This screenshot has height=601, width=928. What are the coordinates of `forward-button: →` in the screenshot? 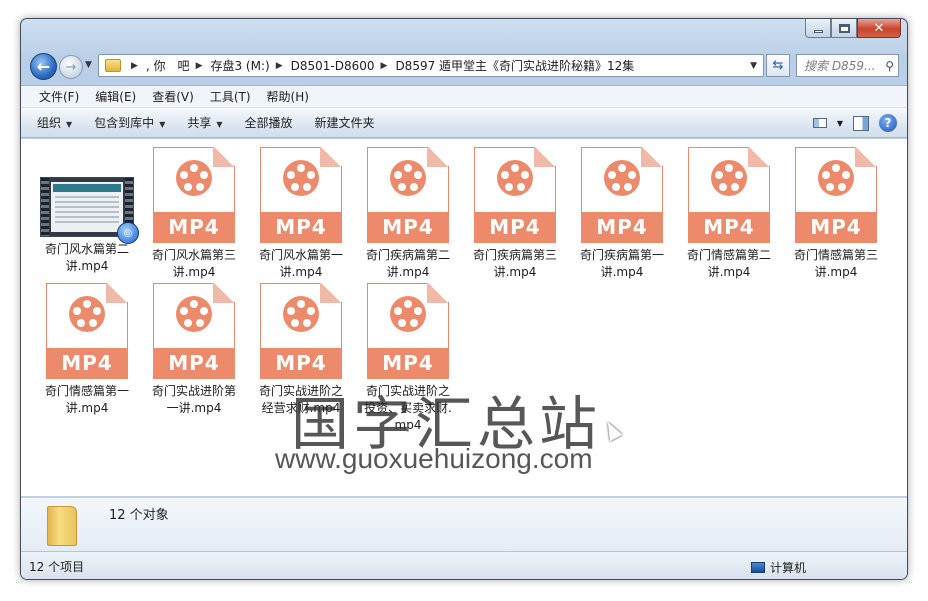 It's located at (71, 67).